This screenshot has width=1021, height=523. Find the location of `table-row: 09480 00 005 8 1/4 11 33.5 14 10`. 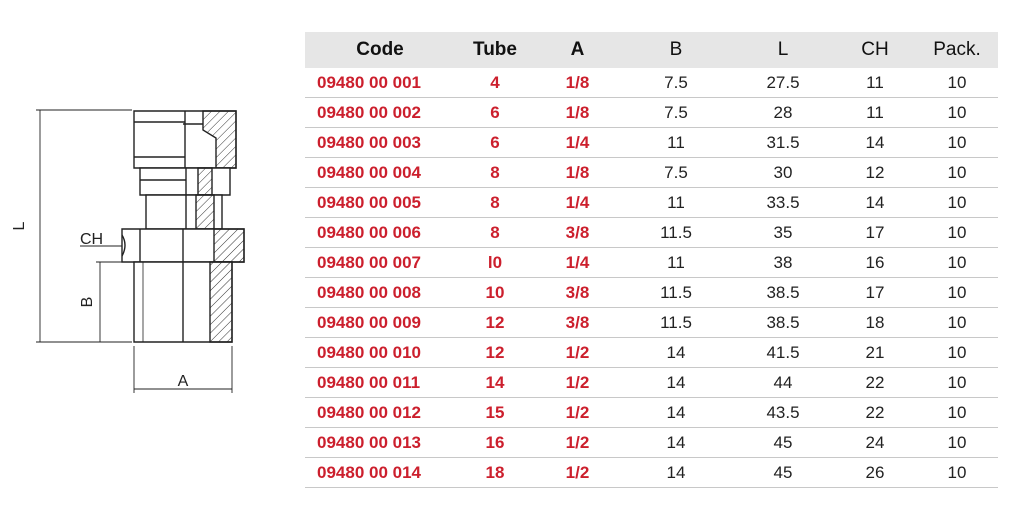

table-row: 09480 00 005 8 1/4 11 33.5 14 10 is located at coordinates (651, 202).